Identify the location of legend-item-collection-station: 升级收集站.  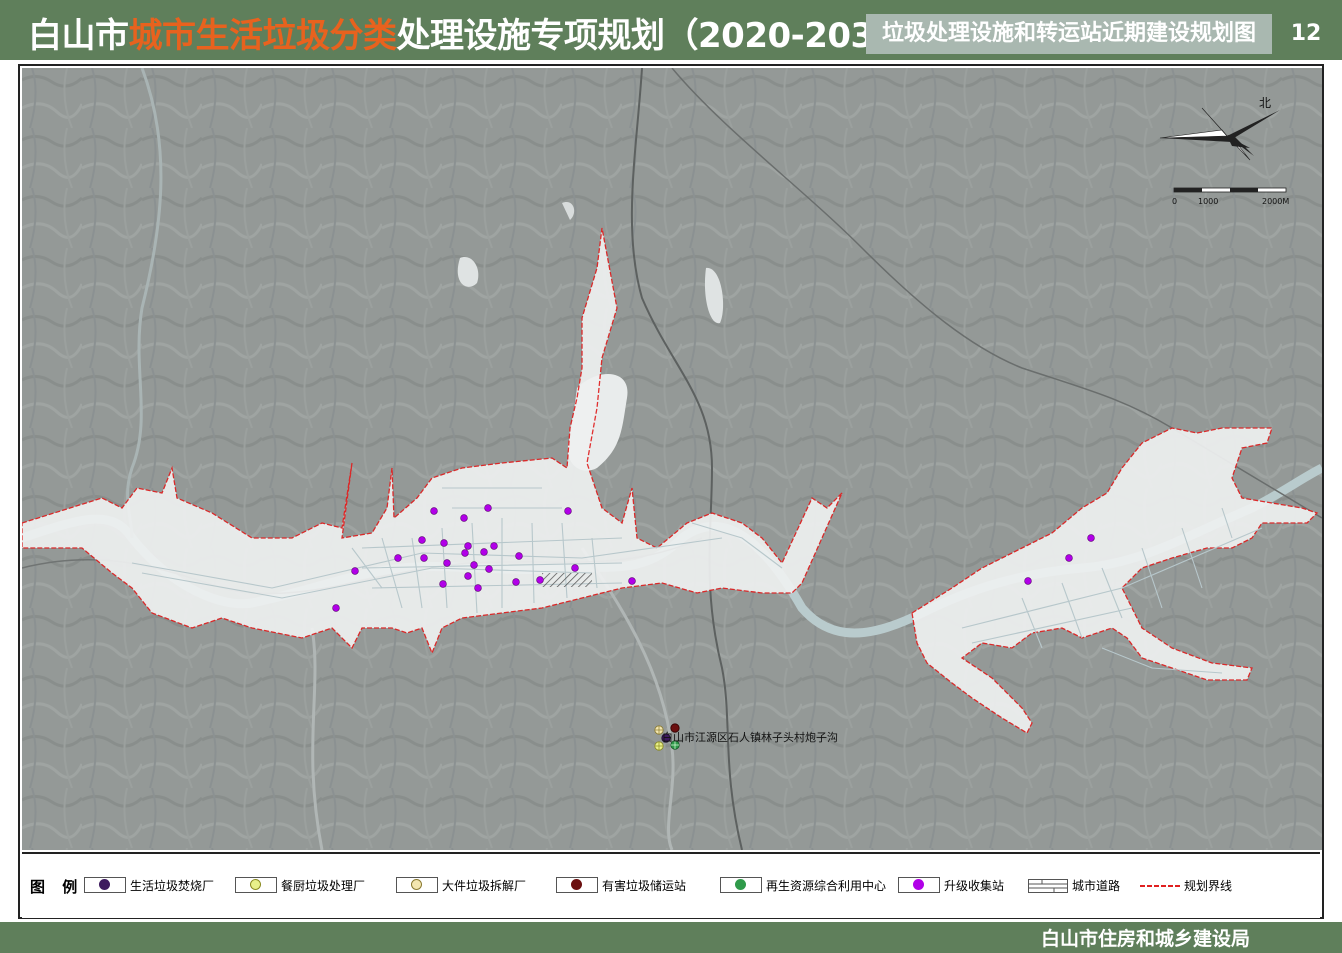
(951, 885).